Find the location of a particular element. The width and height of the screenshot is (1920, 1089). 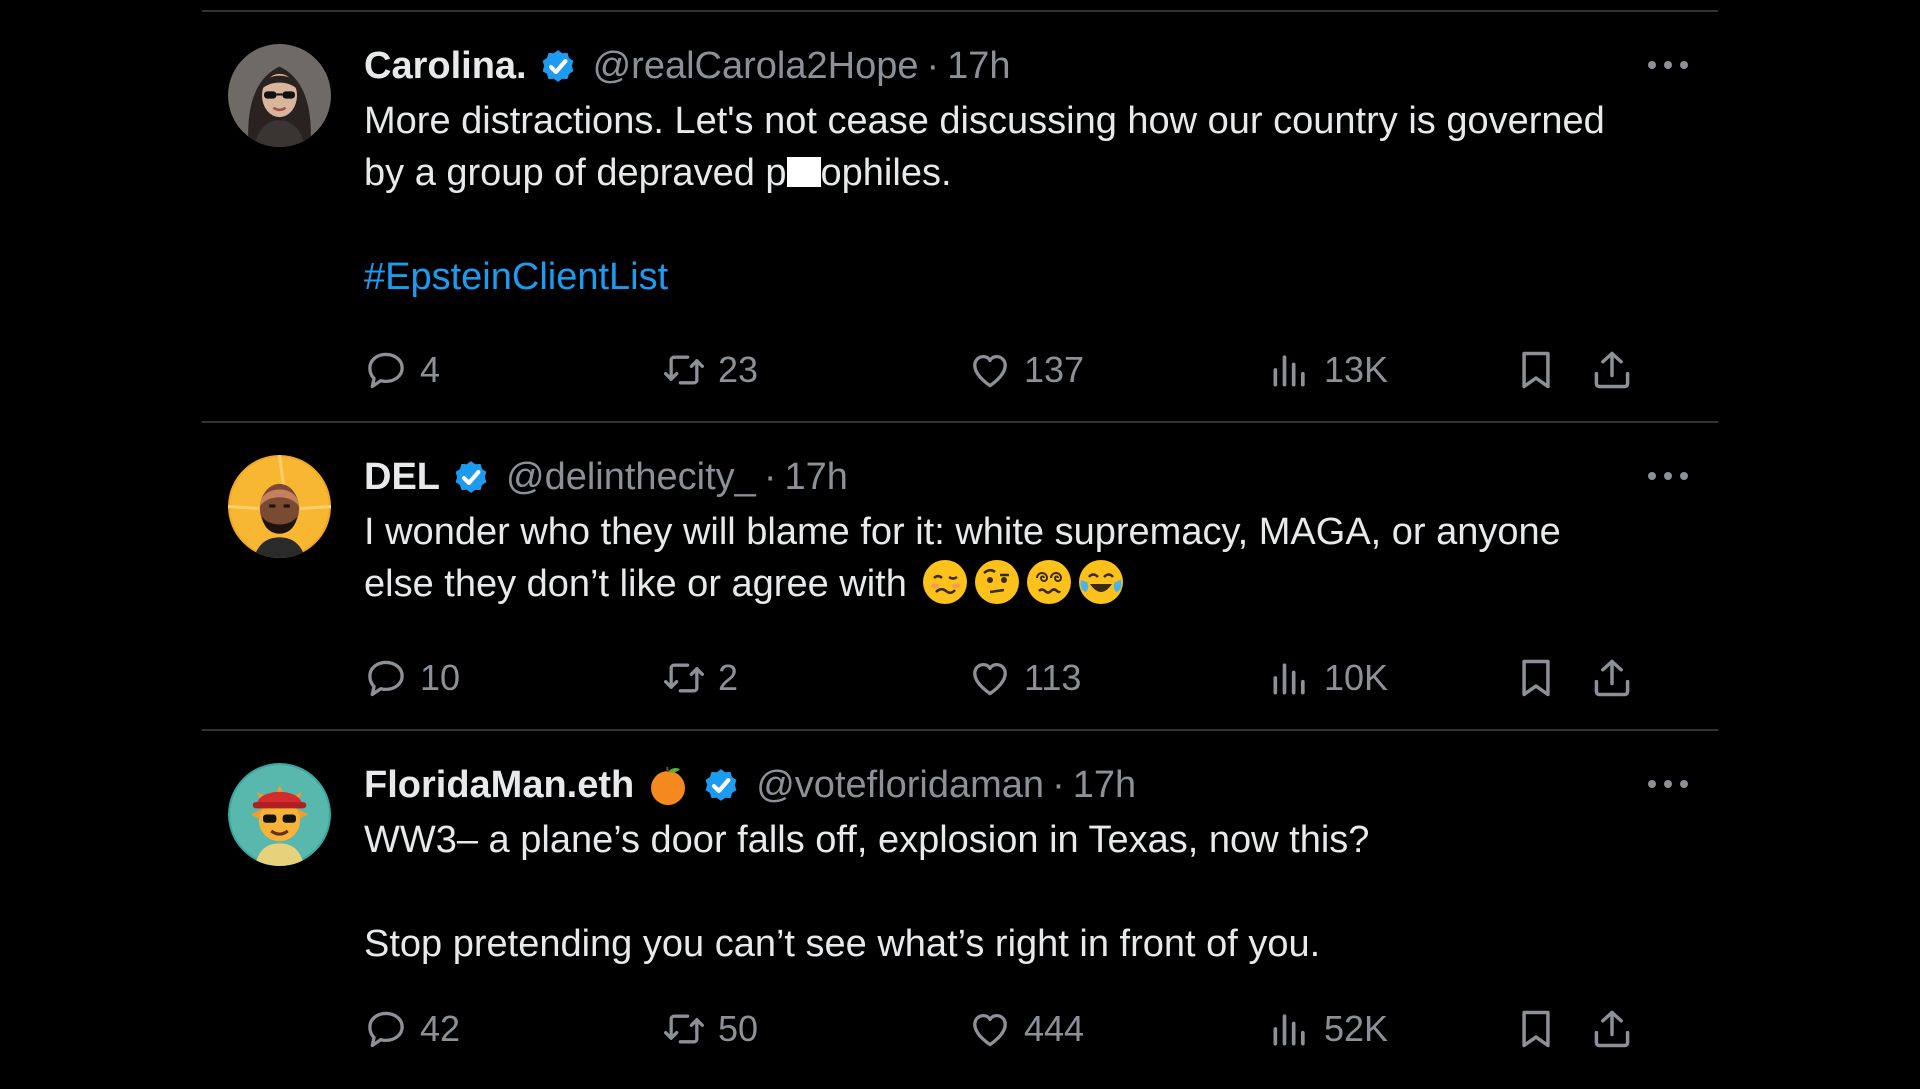

retweet-count: 50 is located at coordinates (738, 1028).